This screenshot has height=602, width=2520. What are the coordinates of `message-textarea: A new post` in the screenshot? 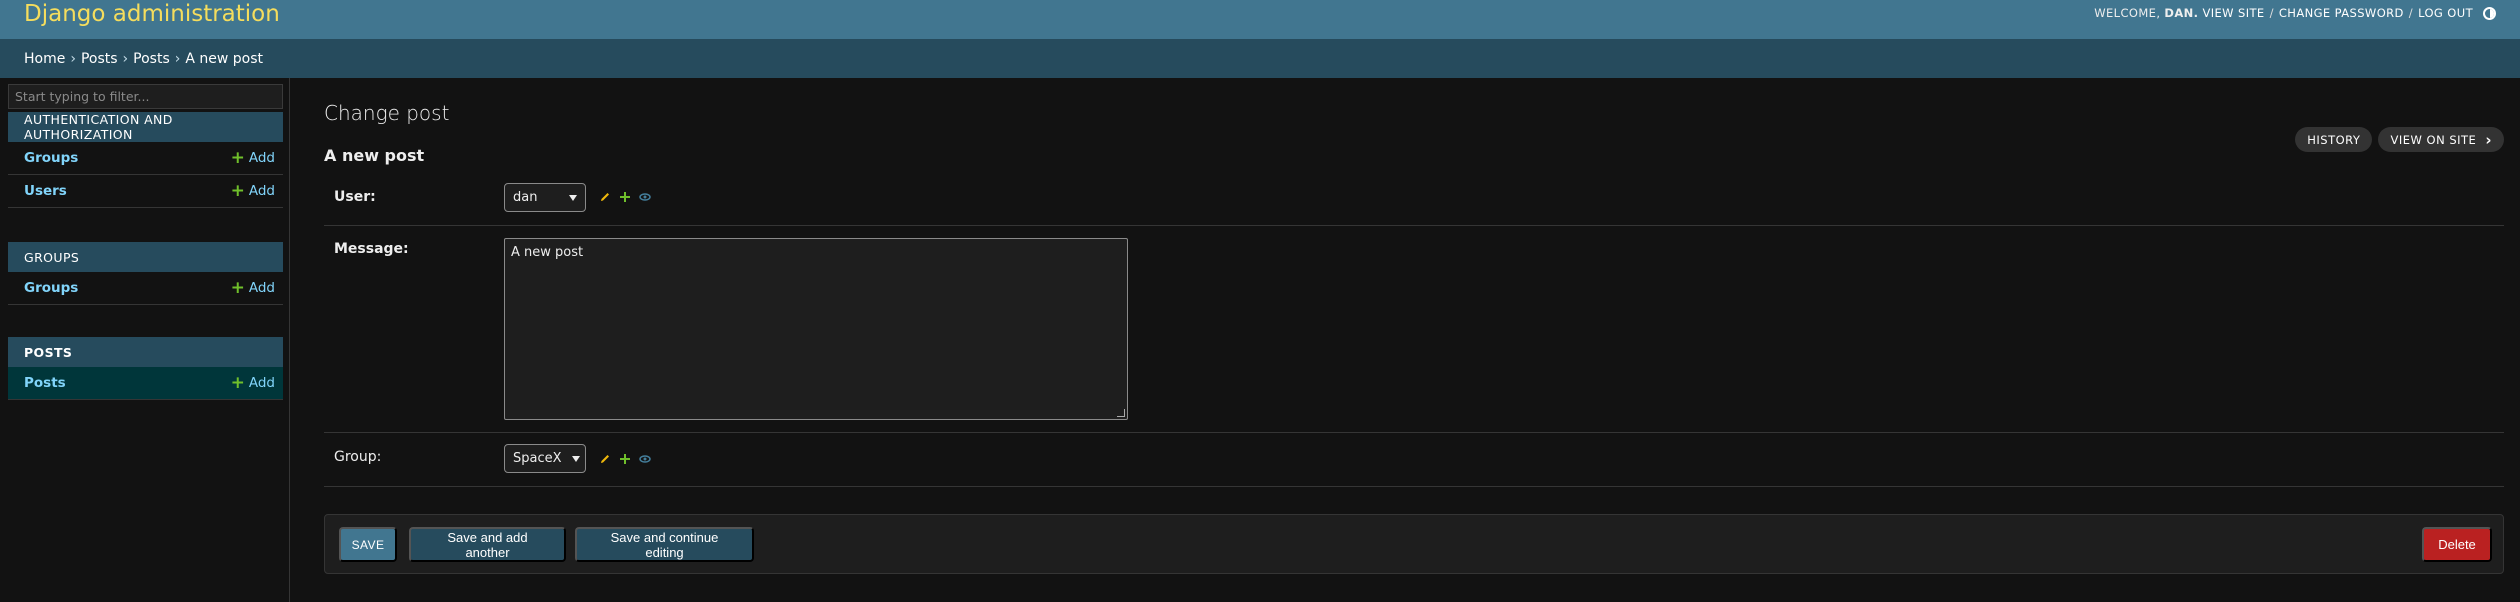 It's located at (816, 329).